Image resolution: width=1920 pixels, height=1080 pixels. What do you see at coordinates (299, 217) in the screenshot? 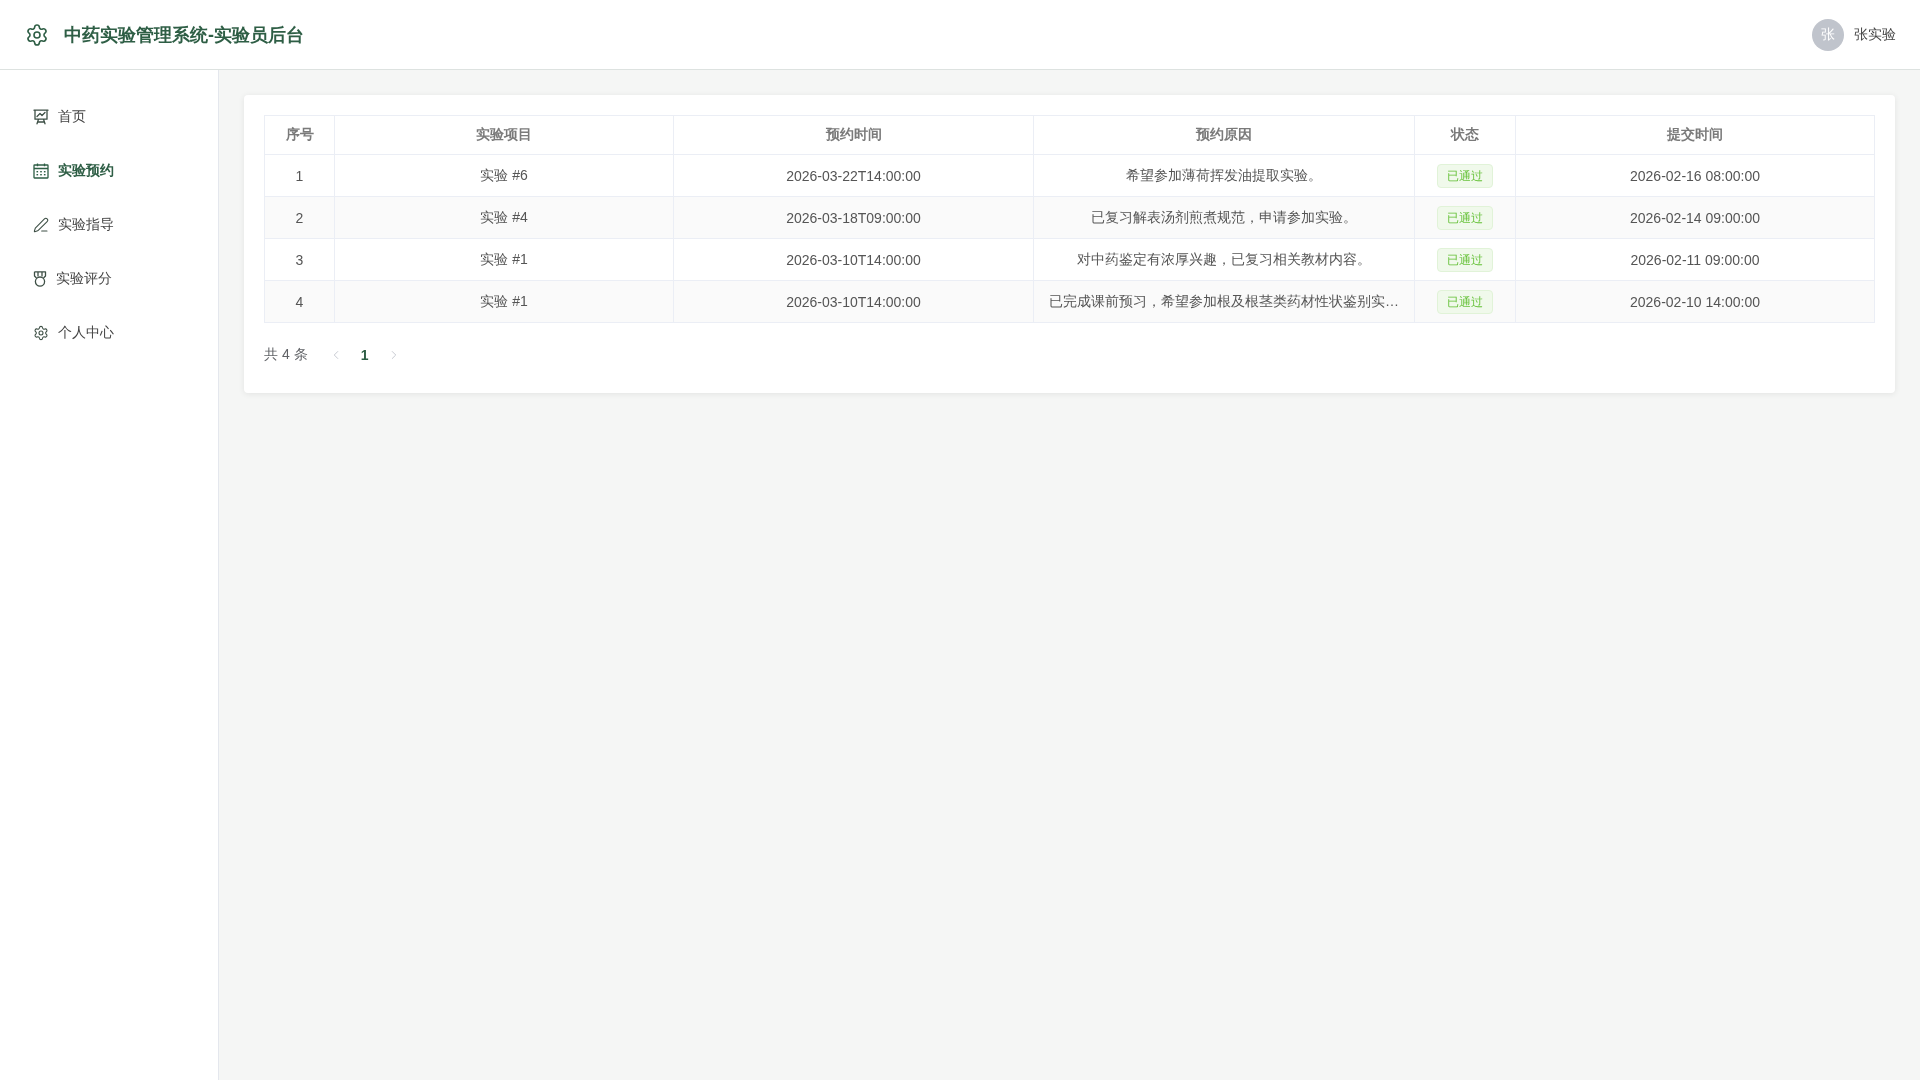
I see `table-cell: 2` at bounding box center [299, 217].